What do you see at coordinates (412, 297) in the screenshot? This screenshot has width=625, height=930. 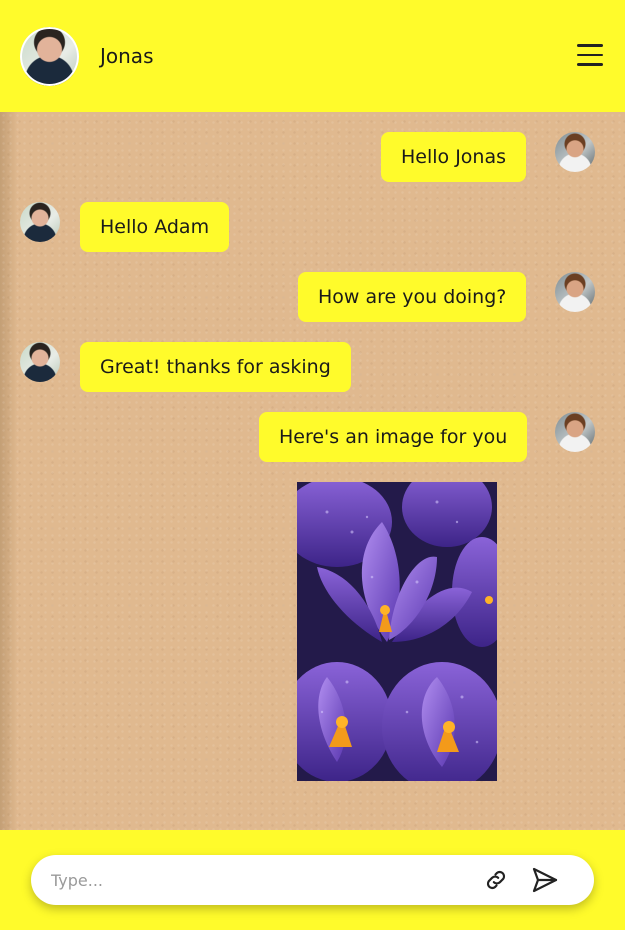 I see `message-bubble-outgoing: How are you doing?` at bounding box center [412, 297].